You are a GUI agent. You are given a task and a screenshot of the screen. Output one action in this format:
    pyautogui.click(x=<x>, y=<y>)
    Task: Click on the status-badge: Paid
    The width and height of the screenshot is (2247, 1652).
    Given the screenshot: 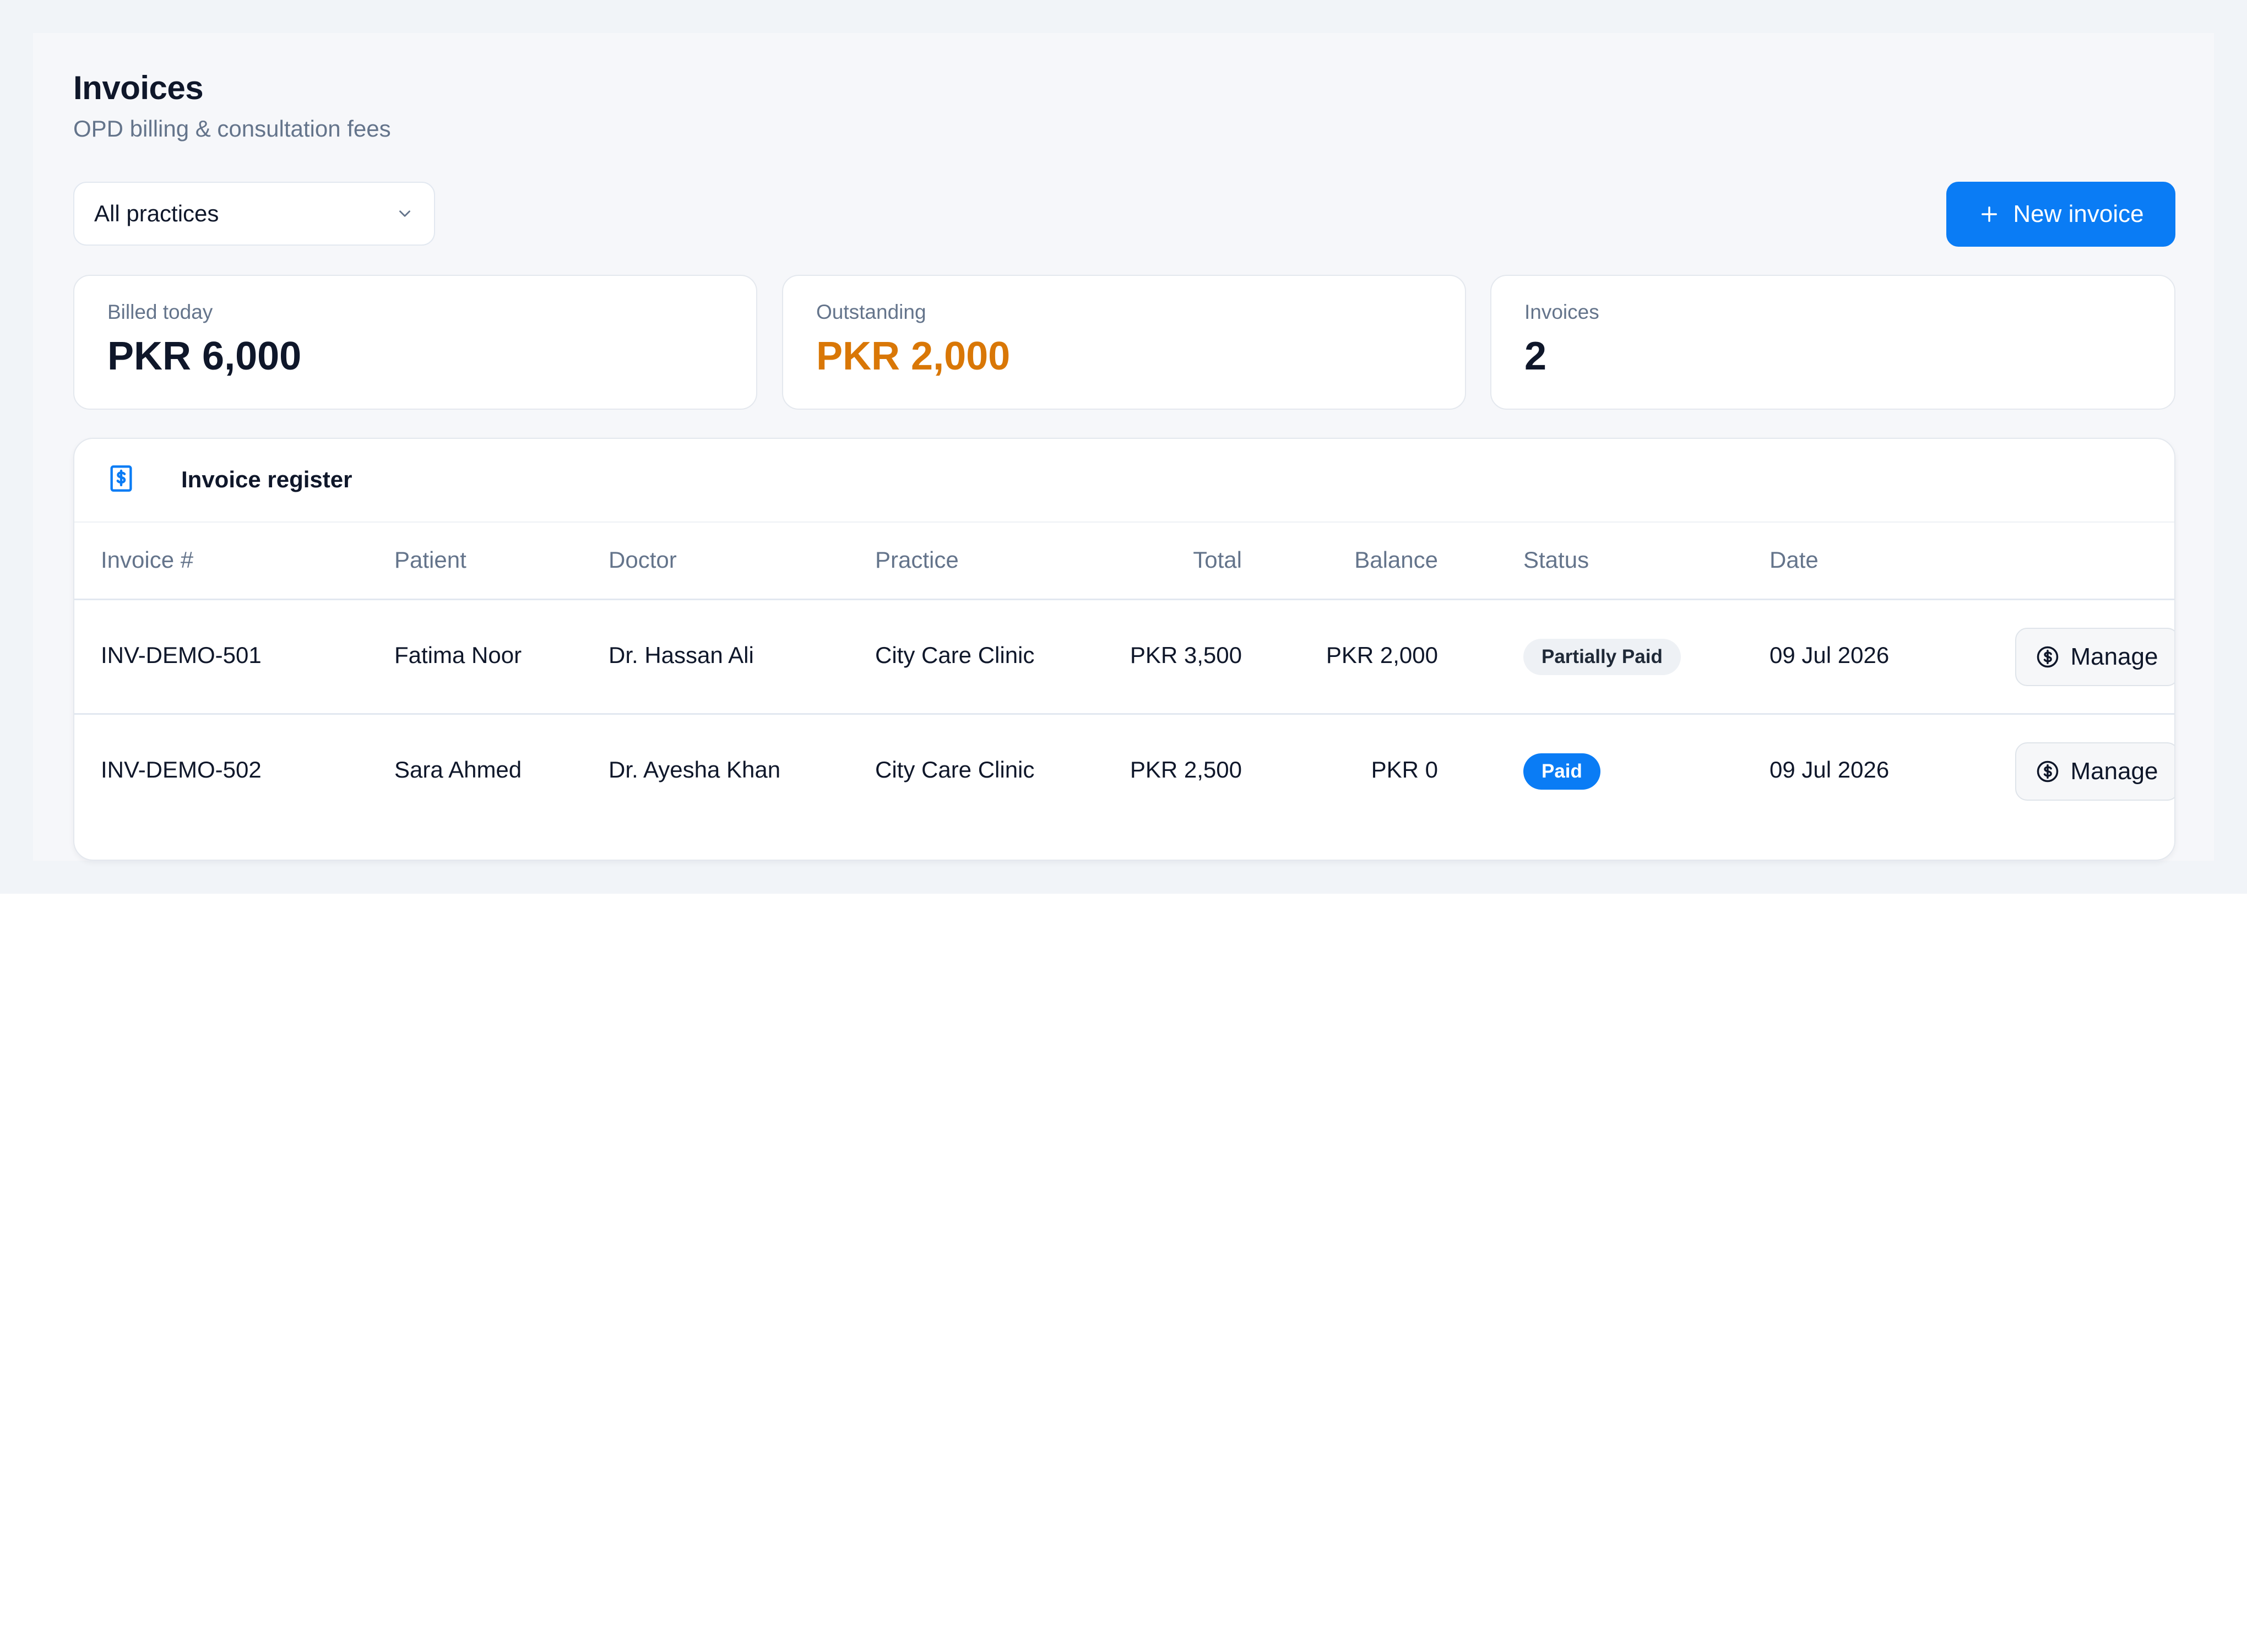 What is the action you would take?
    pyautogui.click(x=1561, y=771)
    